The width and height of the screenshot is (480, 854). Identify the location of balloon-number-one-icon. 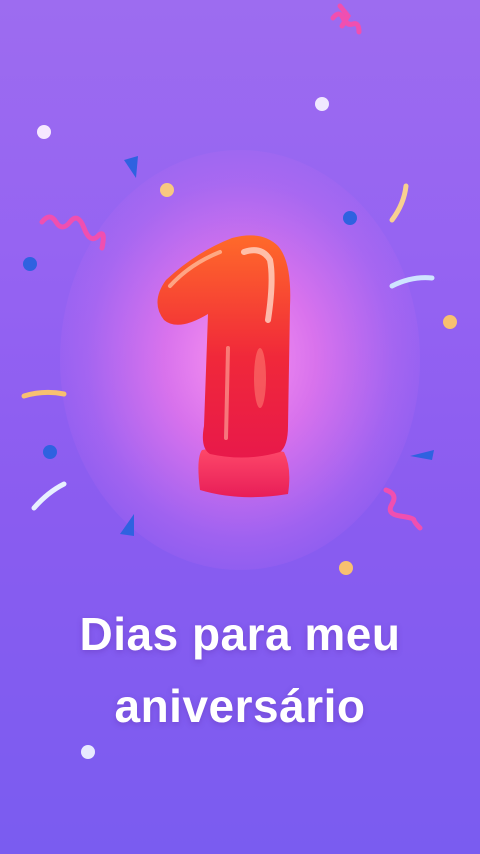
(224, 366).